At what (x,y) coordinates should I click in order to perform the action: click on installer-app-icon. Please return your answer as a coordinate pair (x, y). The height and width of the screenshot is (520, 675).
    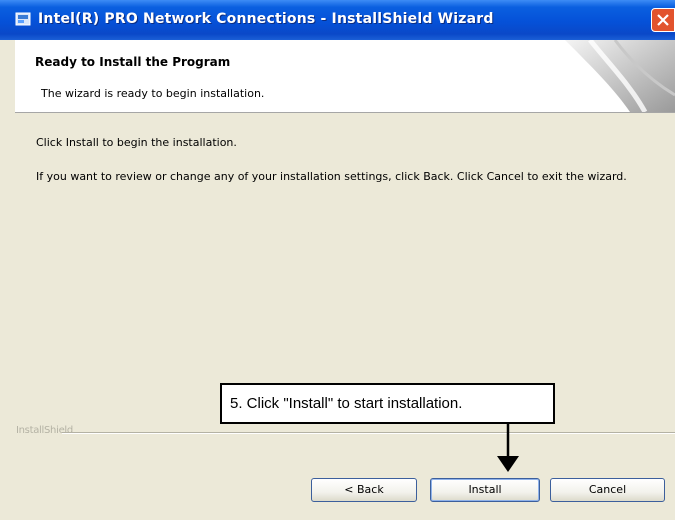
    Looking at the image, I should click on (23, 19).